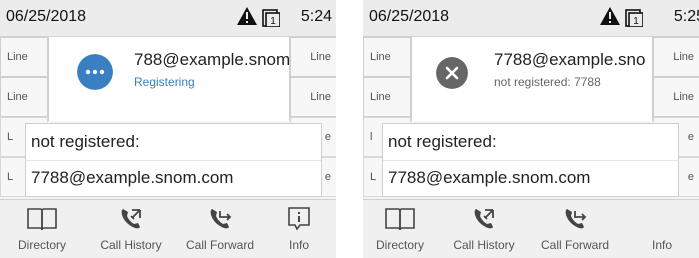 The height and width of the screenshot is (258, 699). I want to click on registration-popup: 788@example.snom Registering, so click(169, 79).